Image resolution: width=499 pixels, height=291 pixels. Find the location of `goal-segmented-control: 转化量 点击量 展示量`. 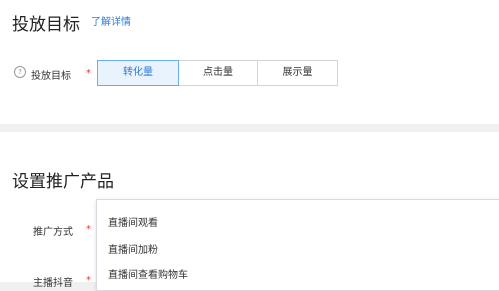

goal-segmented-control: 转化量 点击量 展示量 is located at coordinates (217, 73).